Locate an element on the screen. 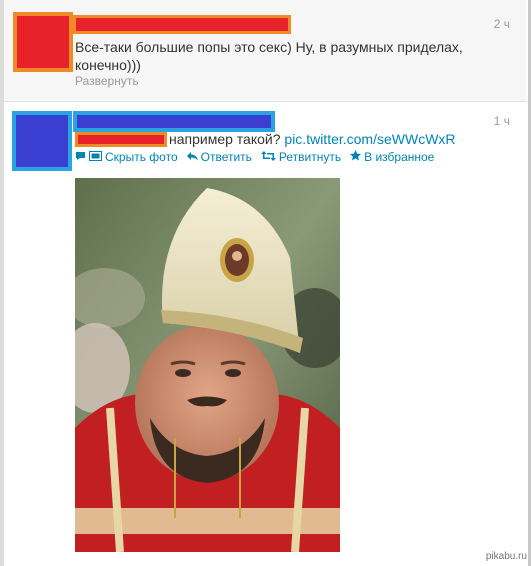 Image resolution: width=531 pixels, height=566 pixels. reply-arrow-icon is located at coordinates (192, 157).